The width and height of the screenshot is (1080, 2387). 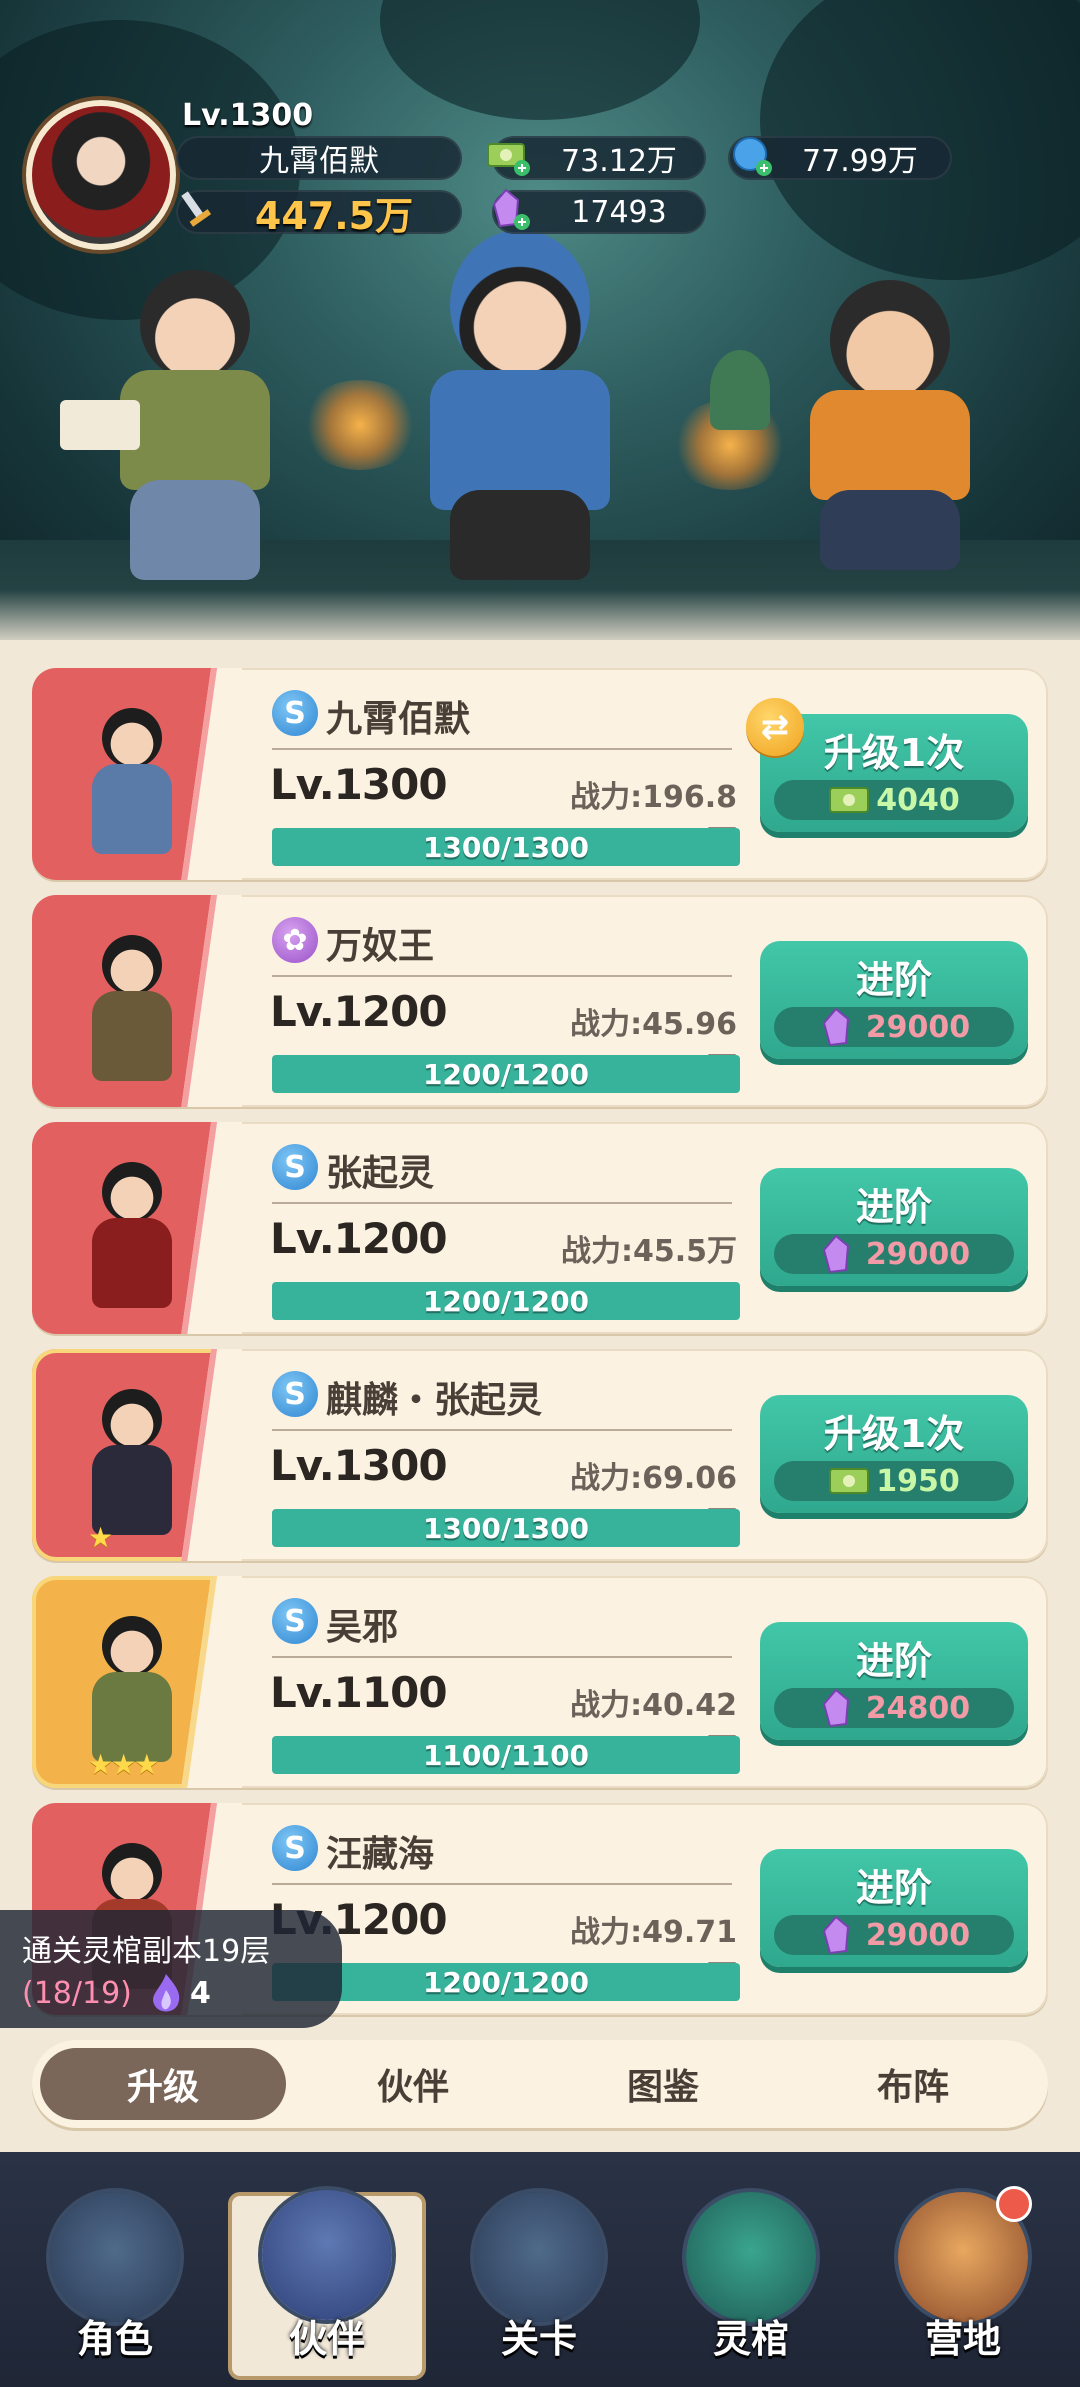 I want to click on partner-name: 吴邪, so click(x=362, y=1627).